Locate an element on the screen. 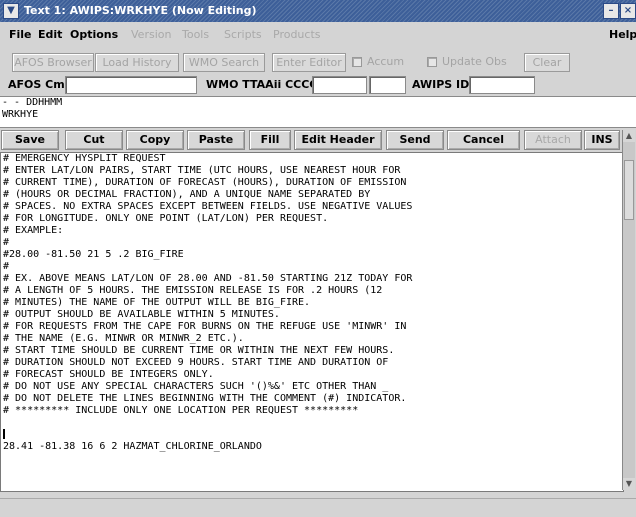 The image size is (636, 517). menu-help: Help is located at coordinates (622, 35).